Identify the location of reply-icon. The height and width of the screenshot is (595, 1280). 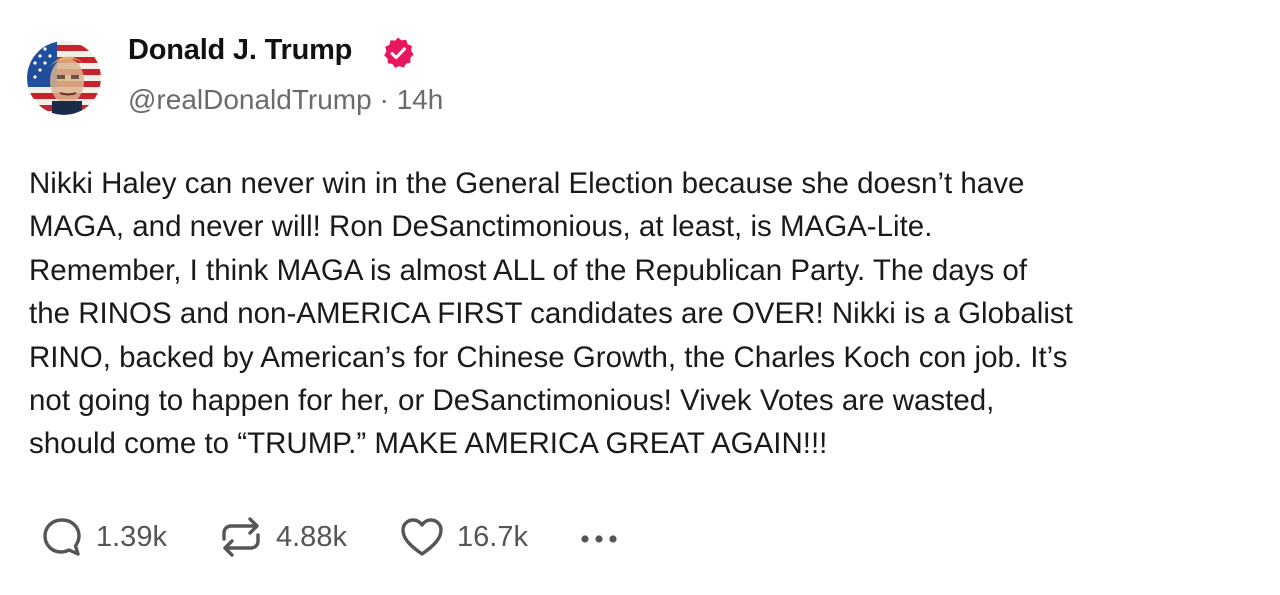
(62, 537).